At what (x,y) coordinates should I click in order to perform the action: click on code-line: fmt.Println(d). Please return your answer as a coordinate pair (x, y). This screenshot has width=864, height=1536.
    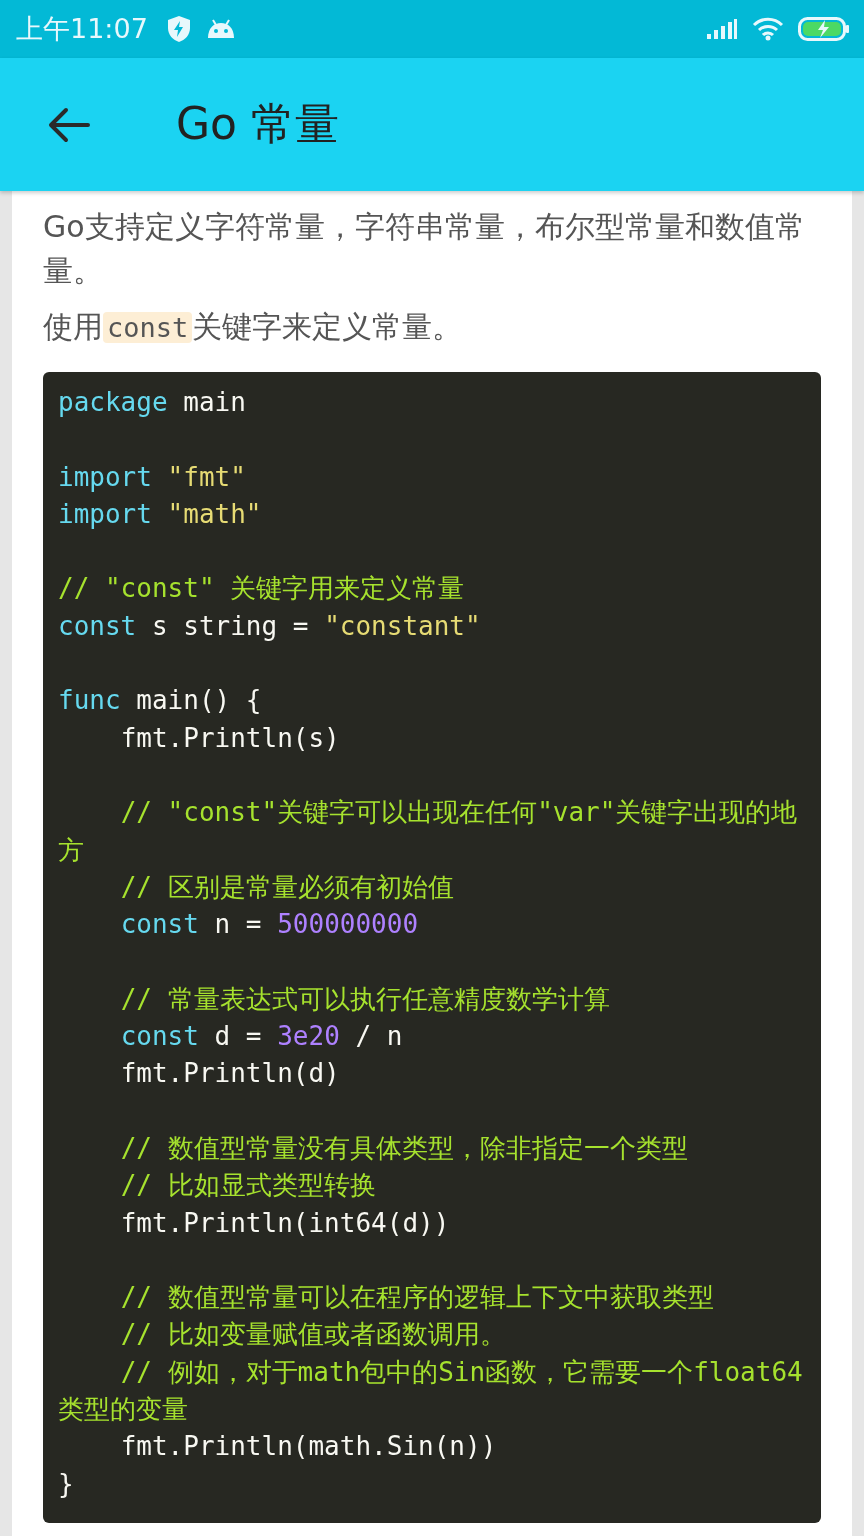
    Looking at the image, I should click on (230, 1074).